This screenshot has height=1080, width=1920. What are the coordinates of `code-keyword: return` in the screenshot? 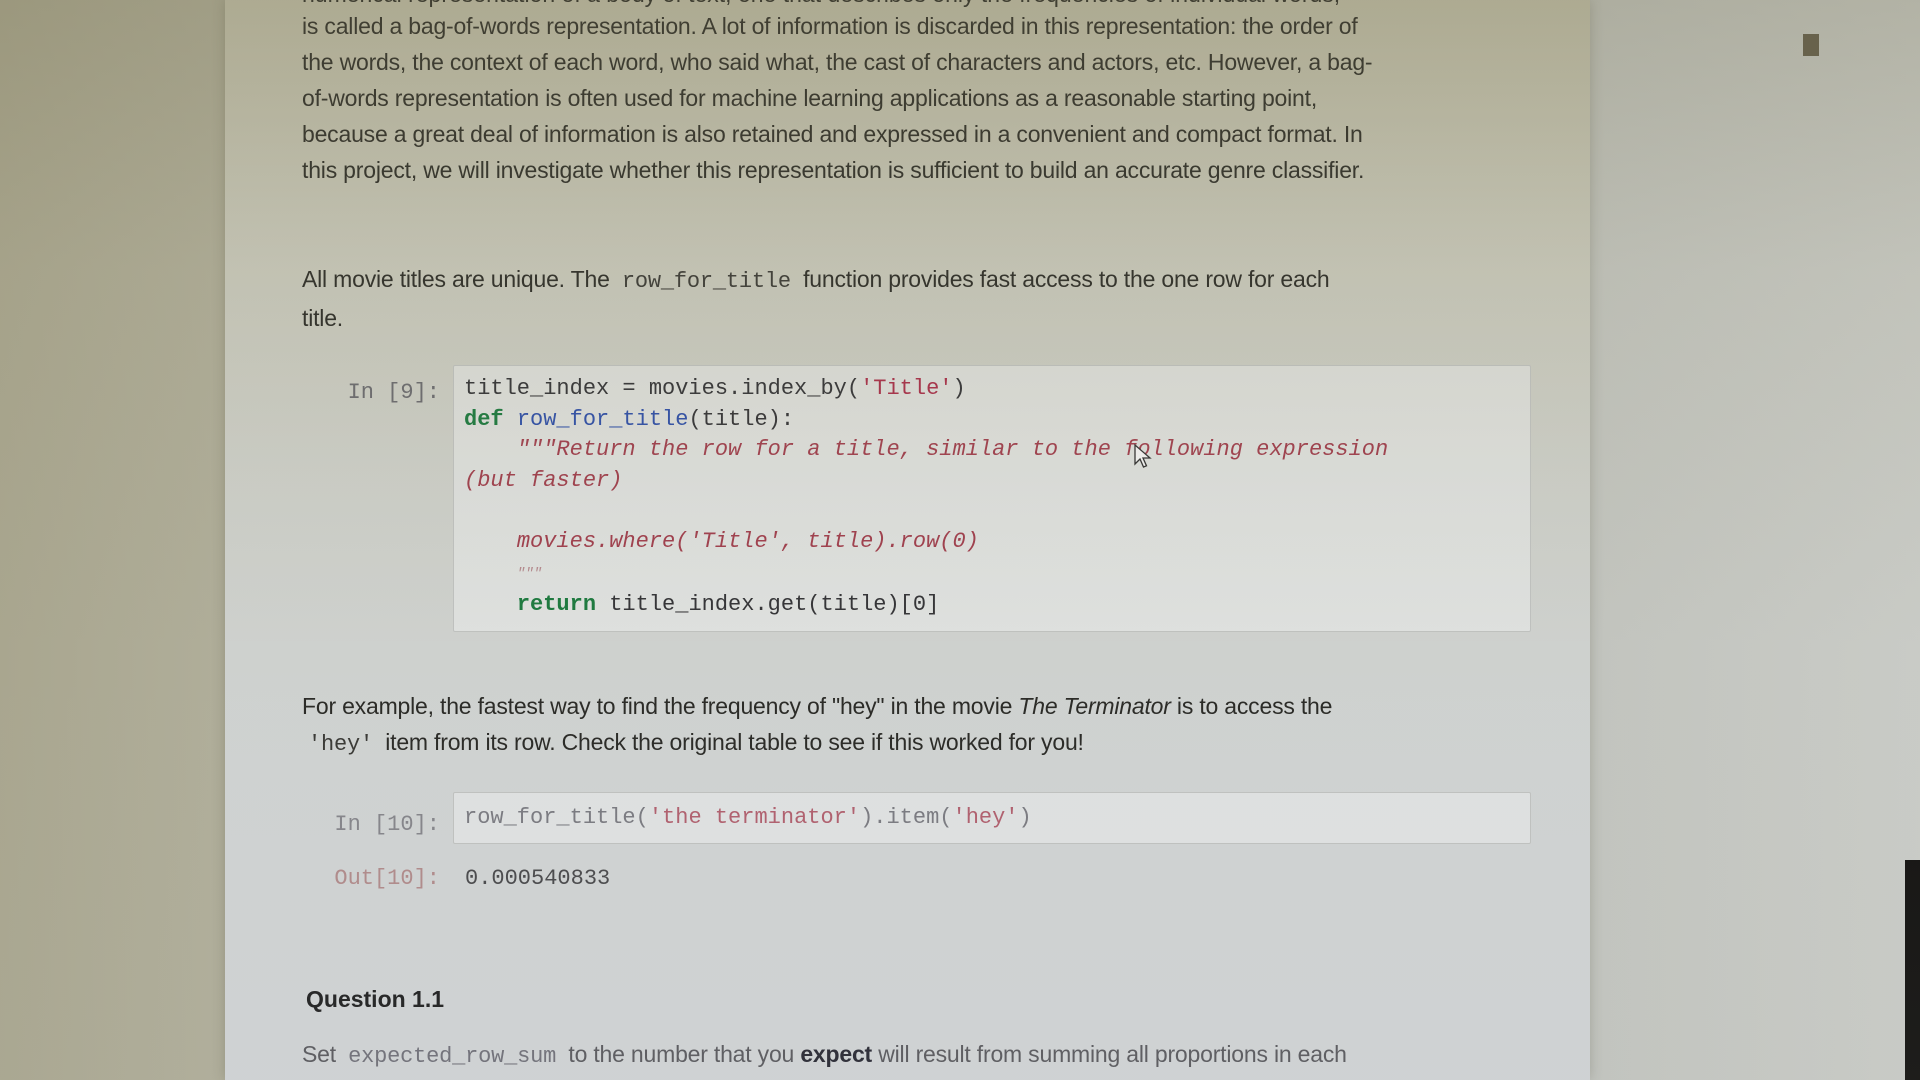 It's located at (556, 604).